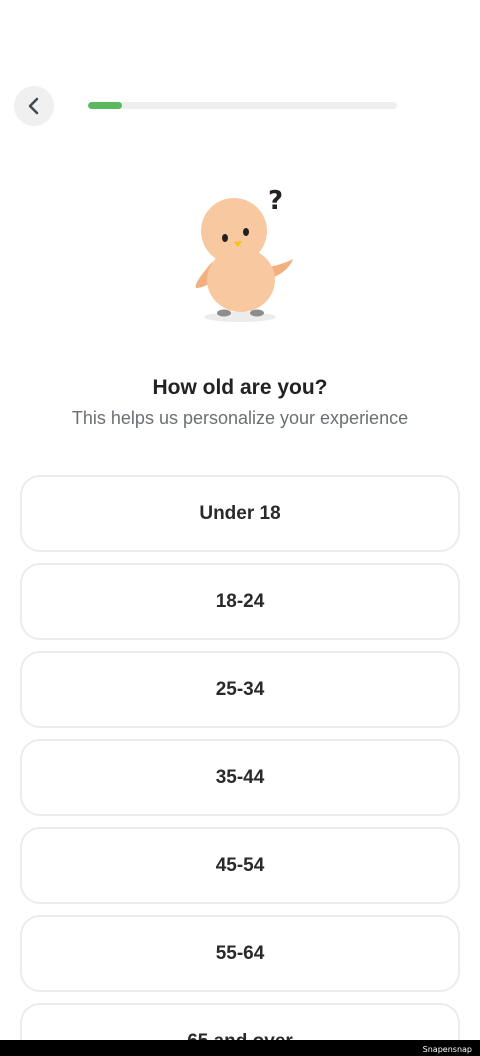  What do you see at coordinates (275, 201) in the screenshot?
I see `question-mark-symbol: ?` at bounding box center [275, 201].